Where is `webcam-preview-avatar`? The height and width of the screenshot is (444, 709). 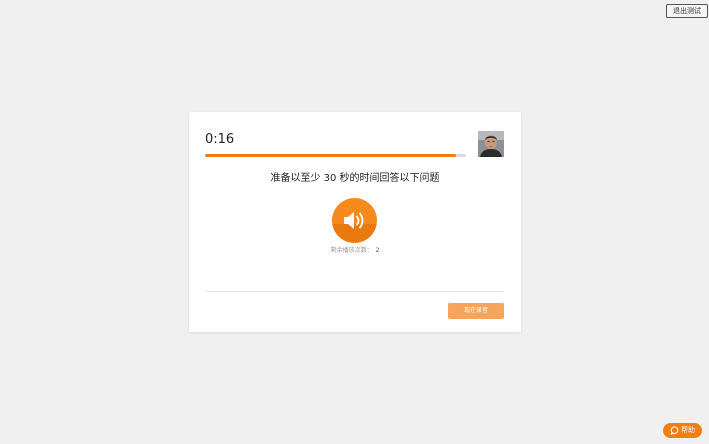
webcam-preview-avatar is located at coordinates (491, 144).